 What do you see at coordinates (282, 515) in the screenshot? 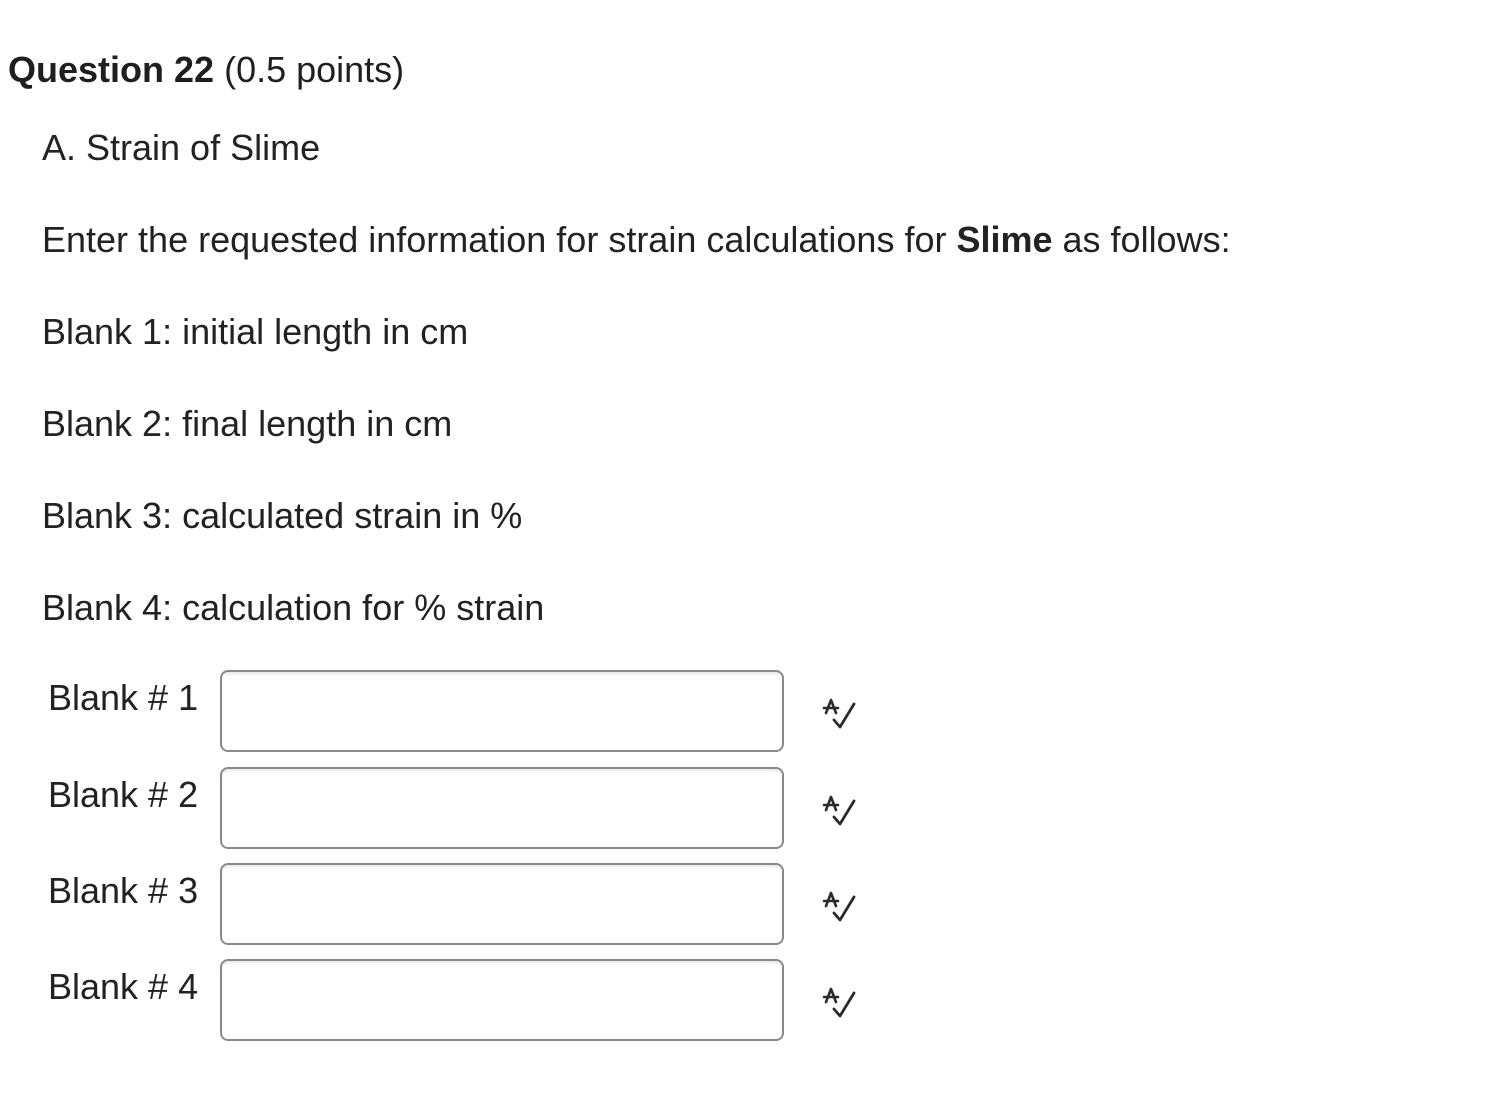
I see `instruction-item-3: Blank 3: calculated strain in %` at bounding box center [282, 515].